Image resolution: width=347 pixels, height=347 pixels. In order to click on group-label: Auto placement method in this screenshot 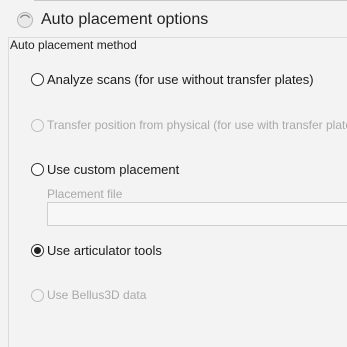, I will do `click(73, 45)`.